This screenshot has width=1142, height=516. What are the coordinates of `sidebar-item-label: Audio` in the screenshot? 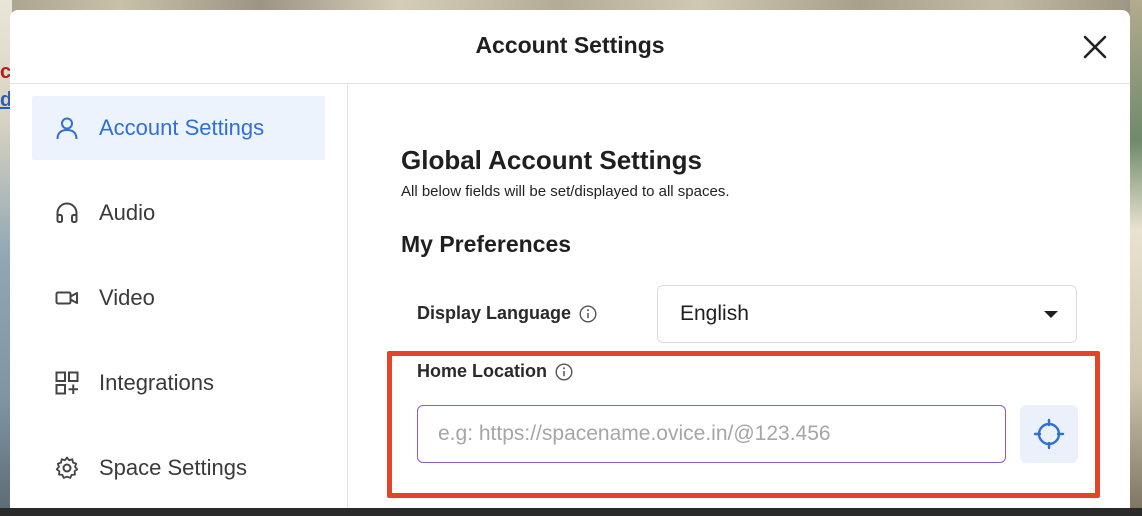 It's located at (127, 212).